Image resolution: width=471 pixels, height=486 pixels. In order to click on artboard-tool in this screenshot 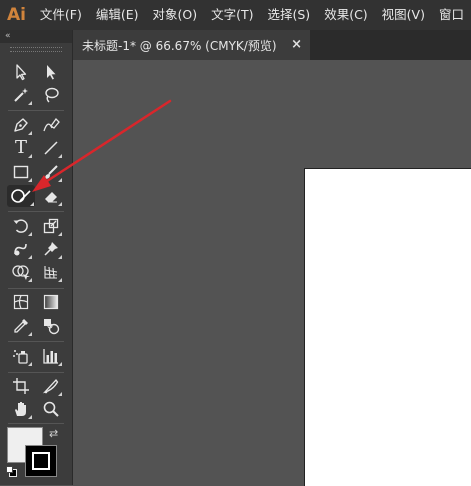, I will do `click(21, 386)`.